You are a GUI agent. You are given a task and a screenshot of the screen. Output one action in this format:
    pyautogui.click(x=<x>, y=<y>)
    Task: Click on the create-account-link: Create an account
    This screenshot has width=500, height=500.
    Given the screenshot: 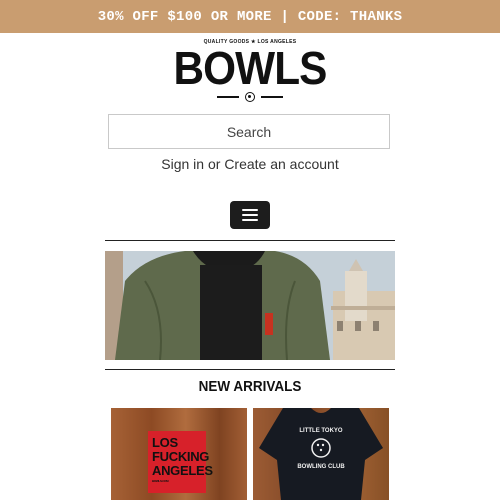 What is the action you would take?
    pyautogui.click(x=281, y=164)
    